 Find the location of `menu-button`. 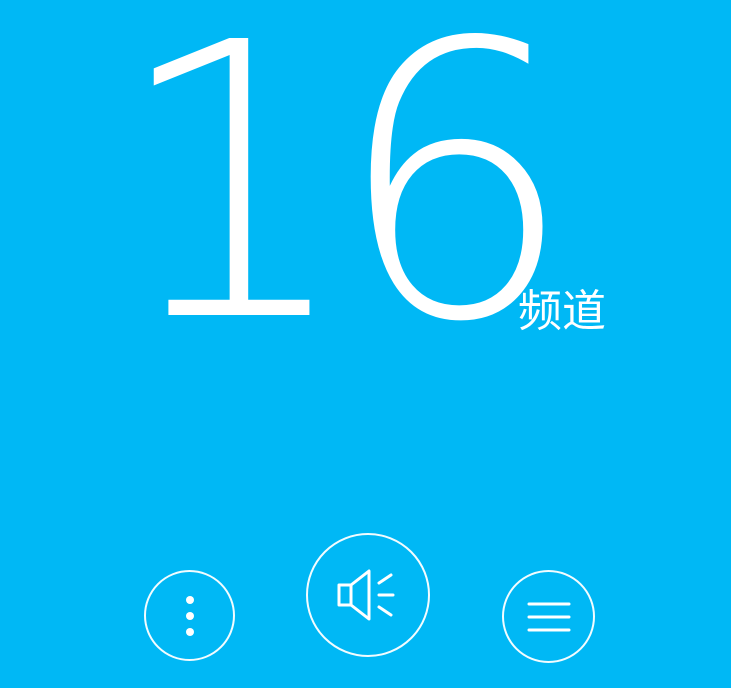

menu-button is located at coordinates (548, 616).